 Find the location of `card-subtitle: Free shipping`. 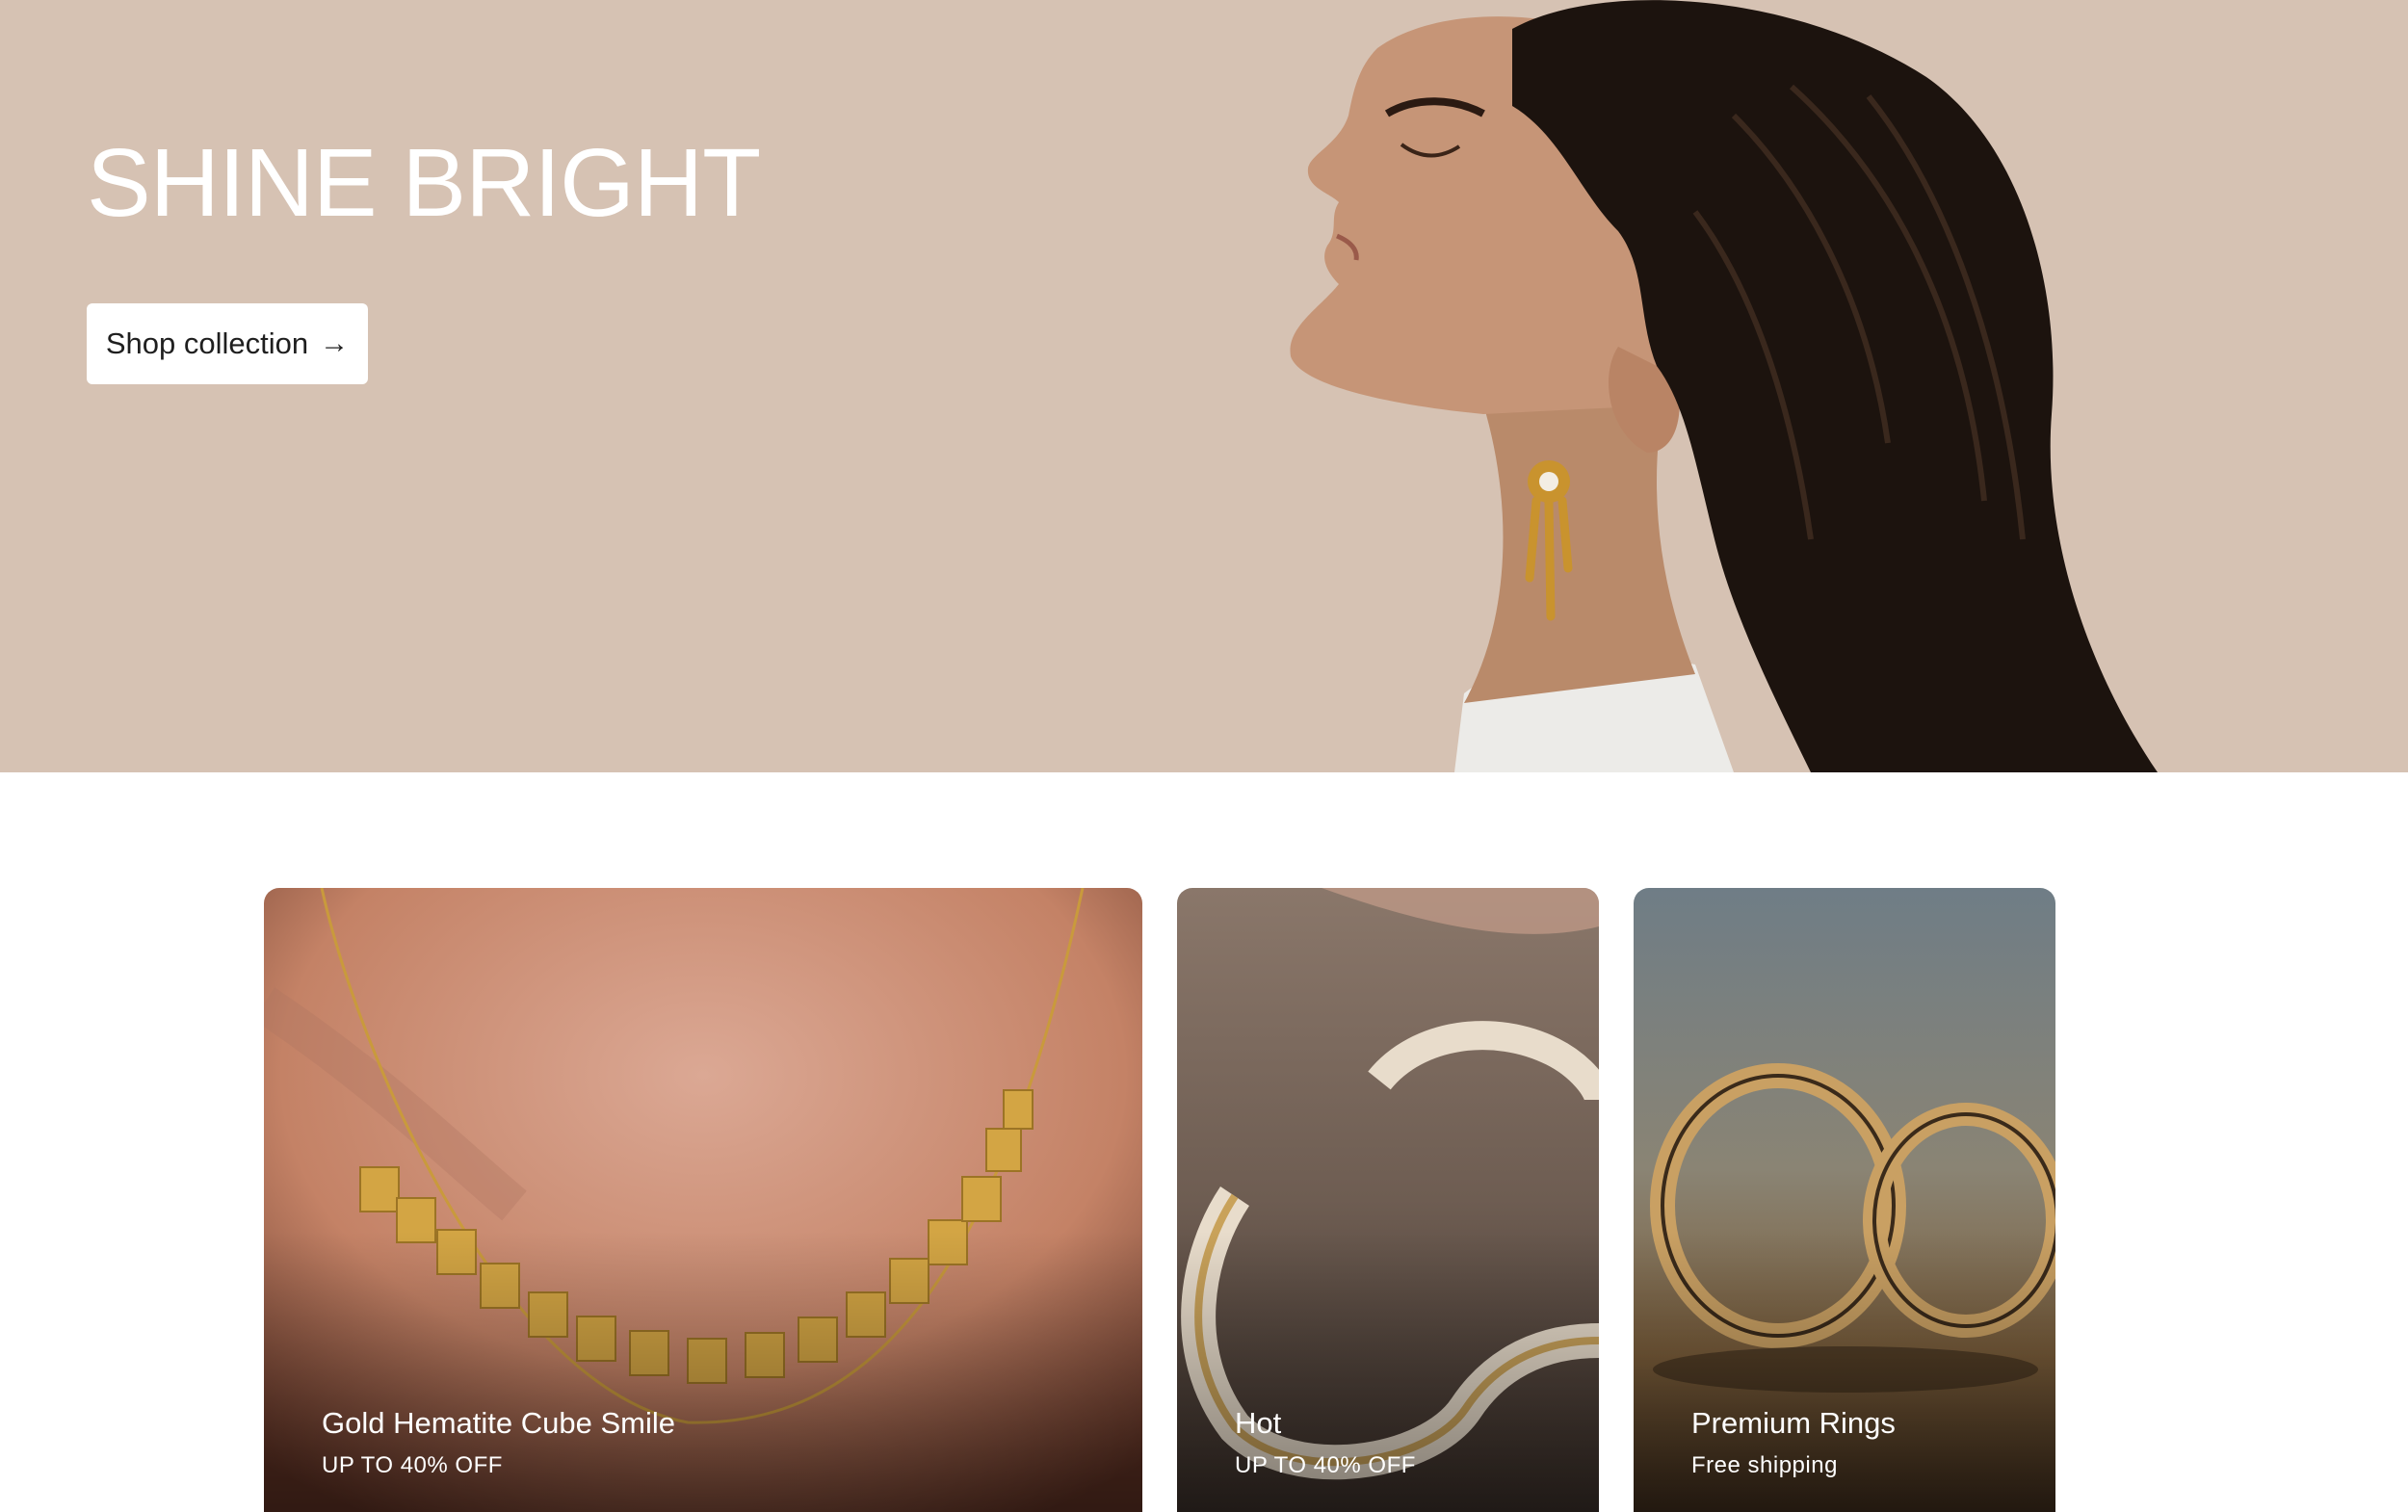

card-subtitle: Free shipping is located at coordinates (1764, 1465).